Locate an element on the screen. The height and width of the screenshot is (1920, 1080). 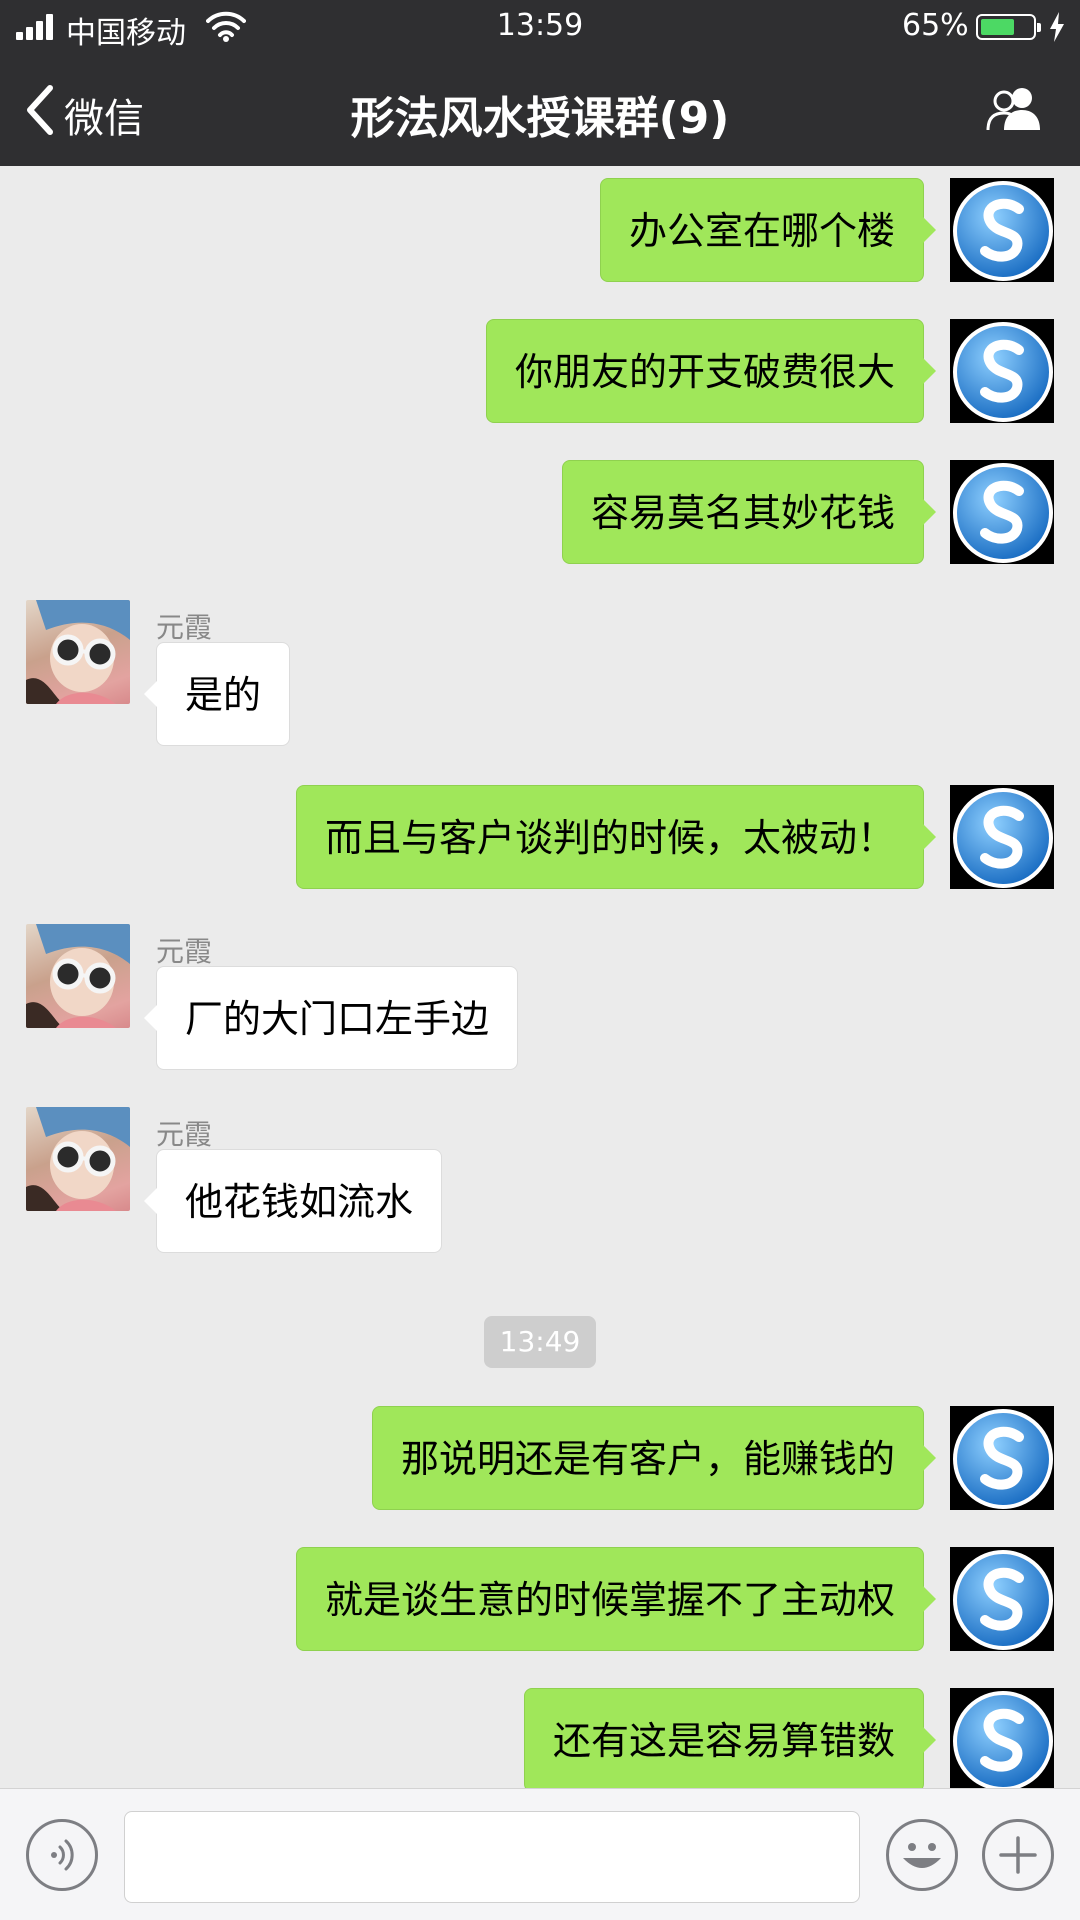
emoji-button is located at coordinates (922, 1855).